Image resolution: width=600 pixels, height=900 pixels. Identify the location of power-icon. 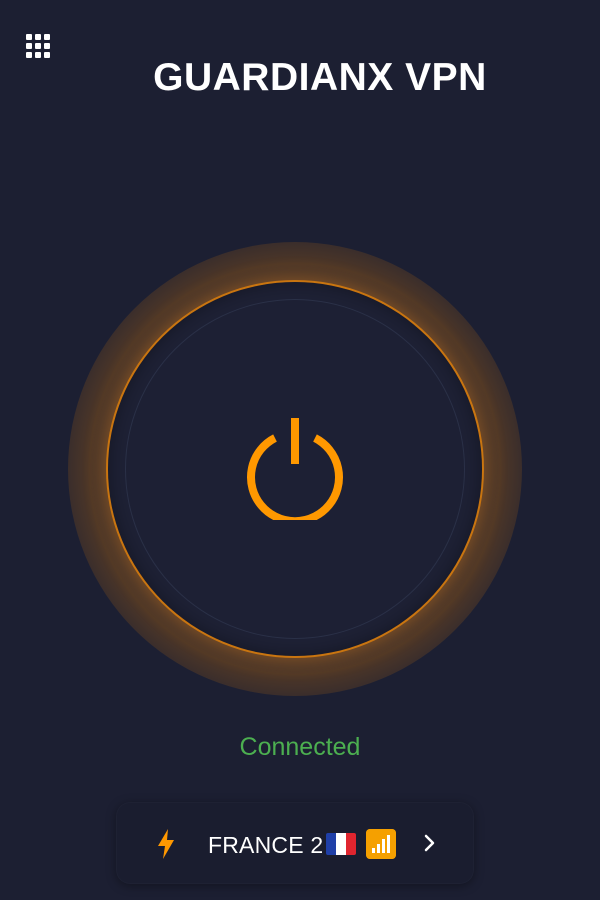
(295, 469).